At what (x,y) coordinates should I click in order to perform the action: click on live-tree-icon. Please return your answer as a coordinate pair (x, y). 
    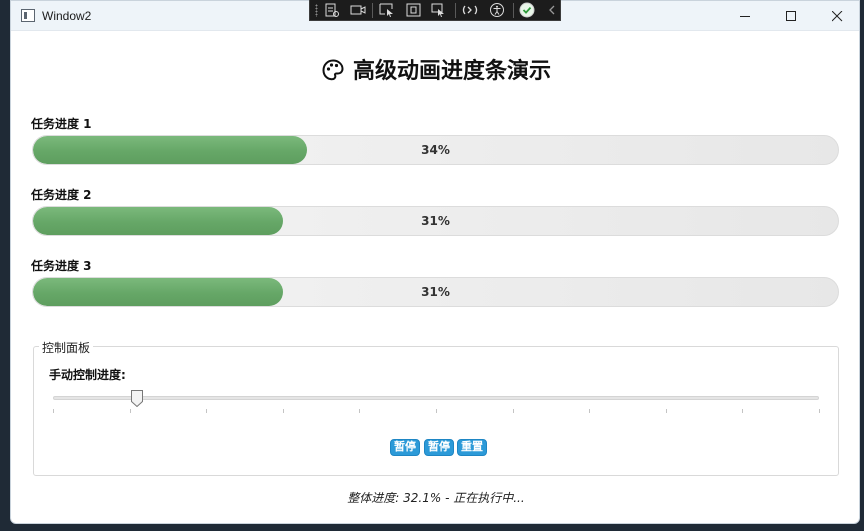
    Looking at the image, I should click on (332, 10).